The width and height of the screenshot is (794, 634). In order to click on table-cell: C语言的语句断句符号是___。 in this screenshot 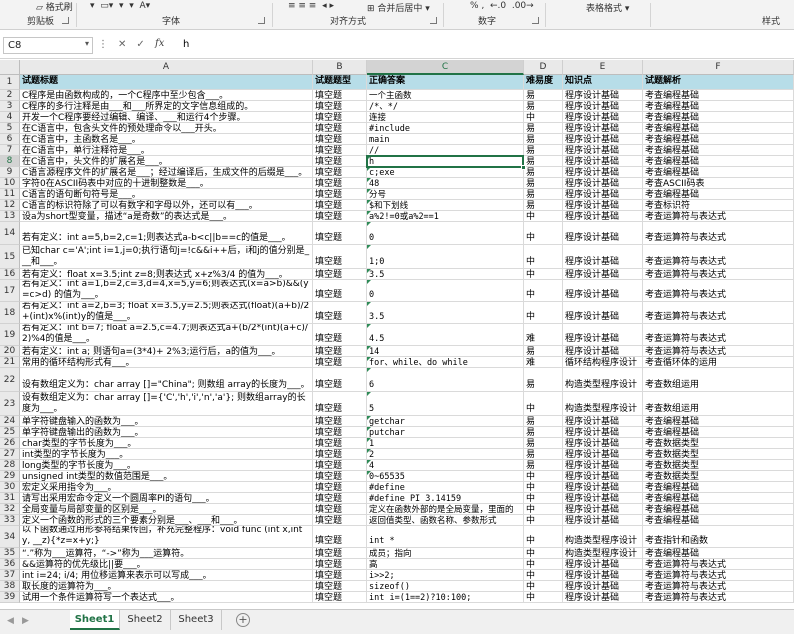, I will do `click(166, 194)`.